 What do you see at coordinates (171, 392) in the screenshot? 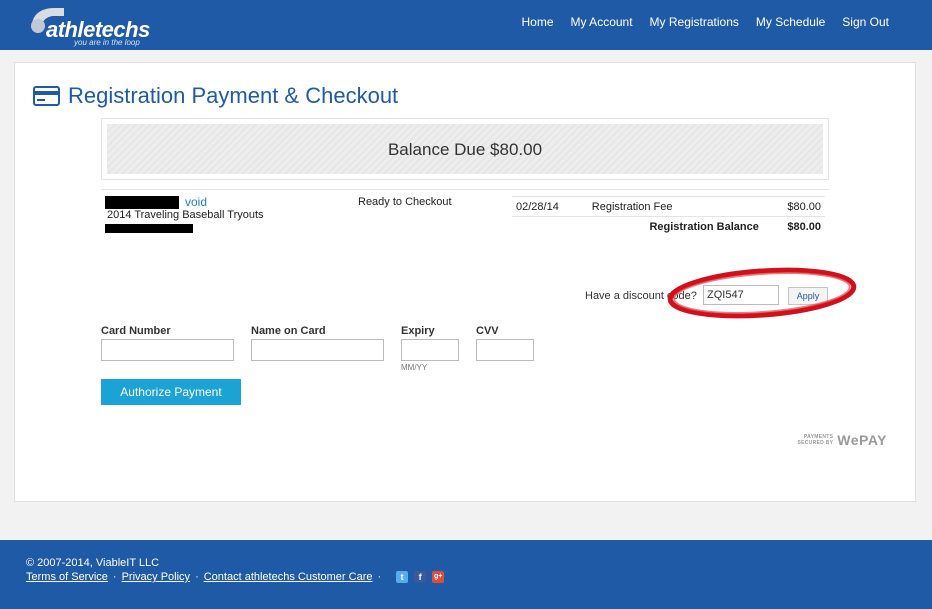
I see `authorize-payment-button: Authorize Payment` at bounding box center [171, 392].